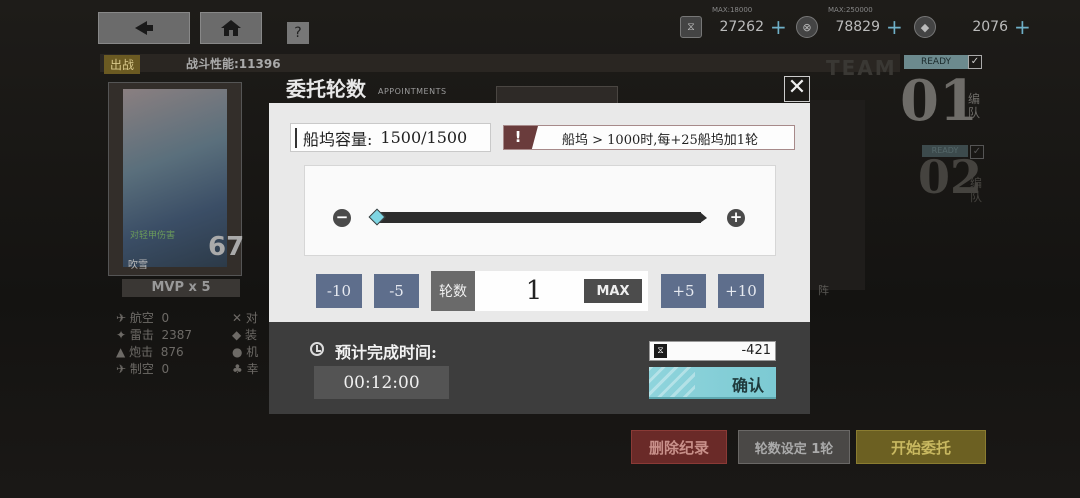  I want to click on slider-minus-button: −, so click(342, 218).